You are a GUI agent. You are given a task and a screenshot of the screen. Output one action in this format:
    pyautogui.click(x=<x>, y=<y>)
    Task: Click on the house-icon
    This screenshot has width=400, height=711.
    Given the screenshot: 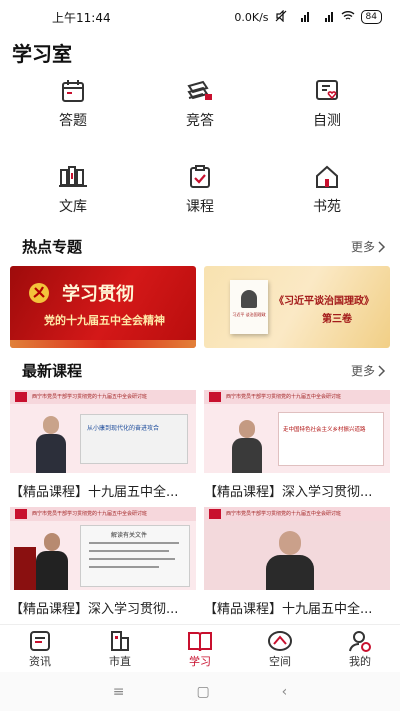 What is the action you would take?
    pyautogui.click(x=327, y=176)
    